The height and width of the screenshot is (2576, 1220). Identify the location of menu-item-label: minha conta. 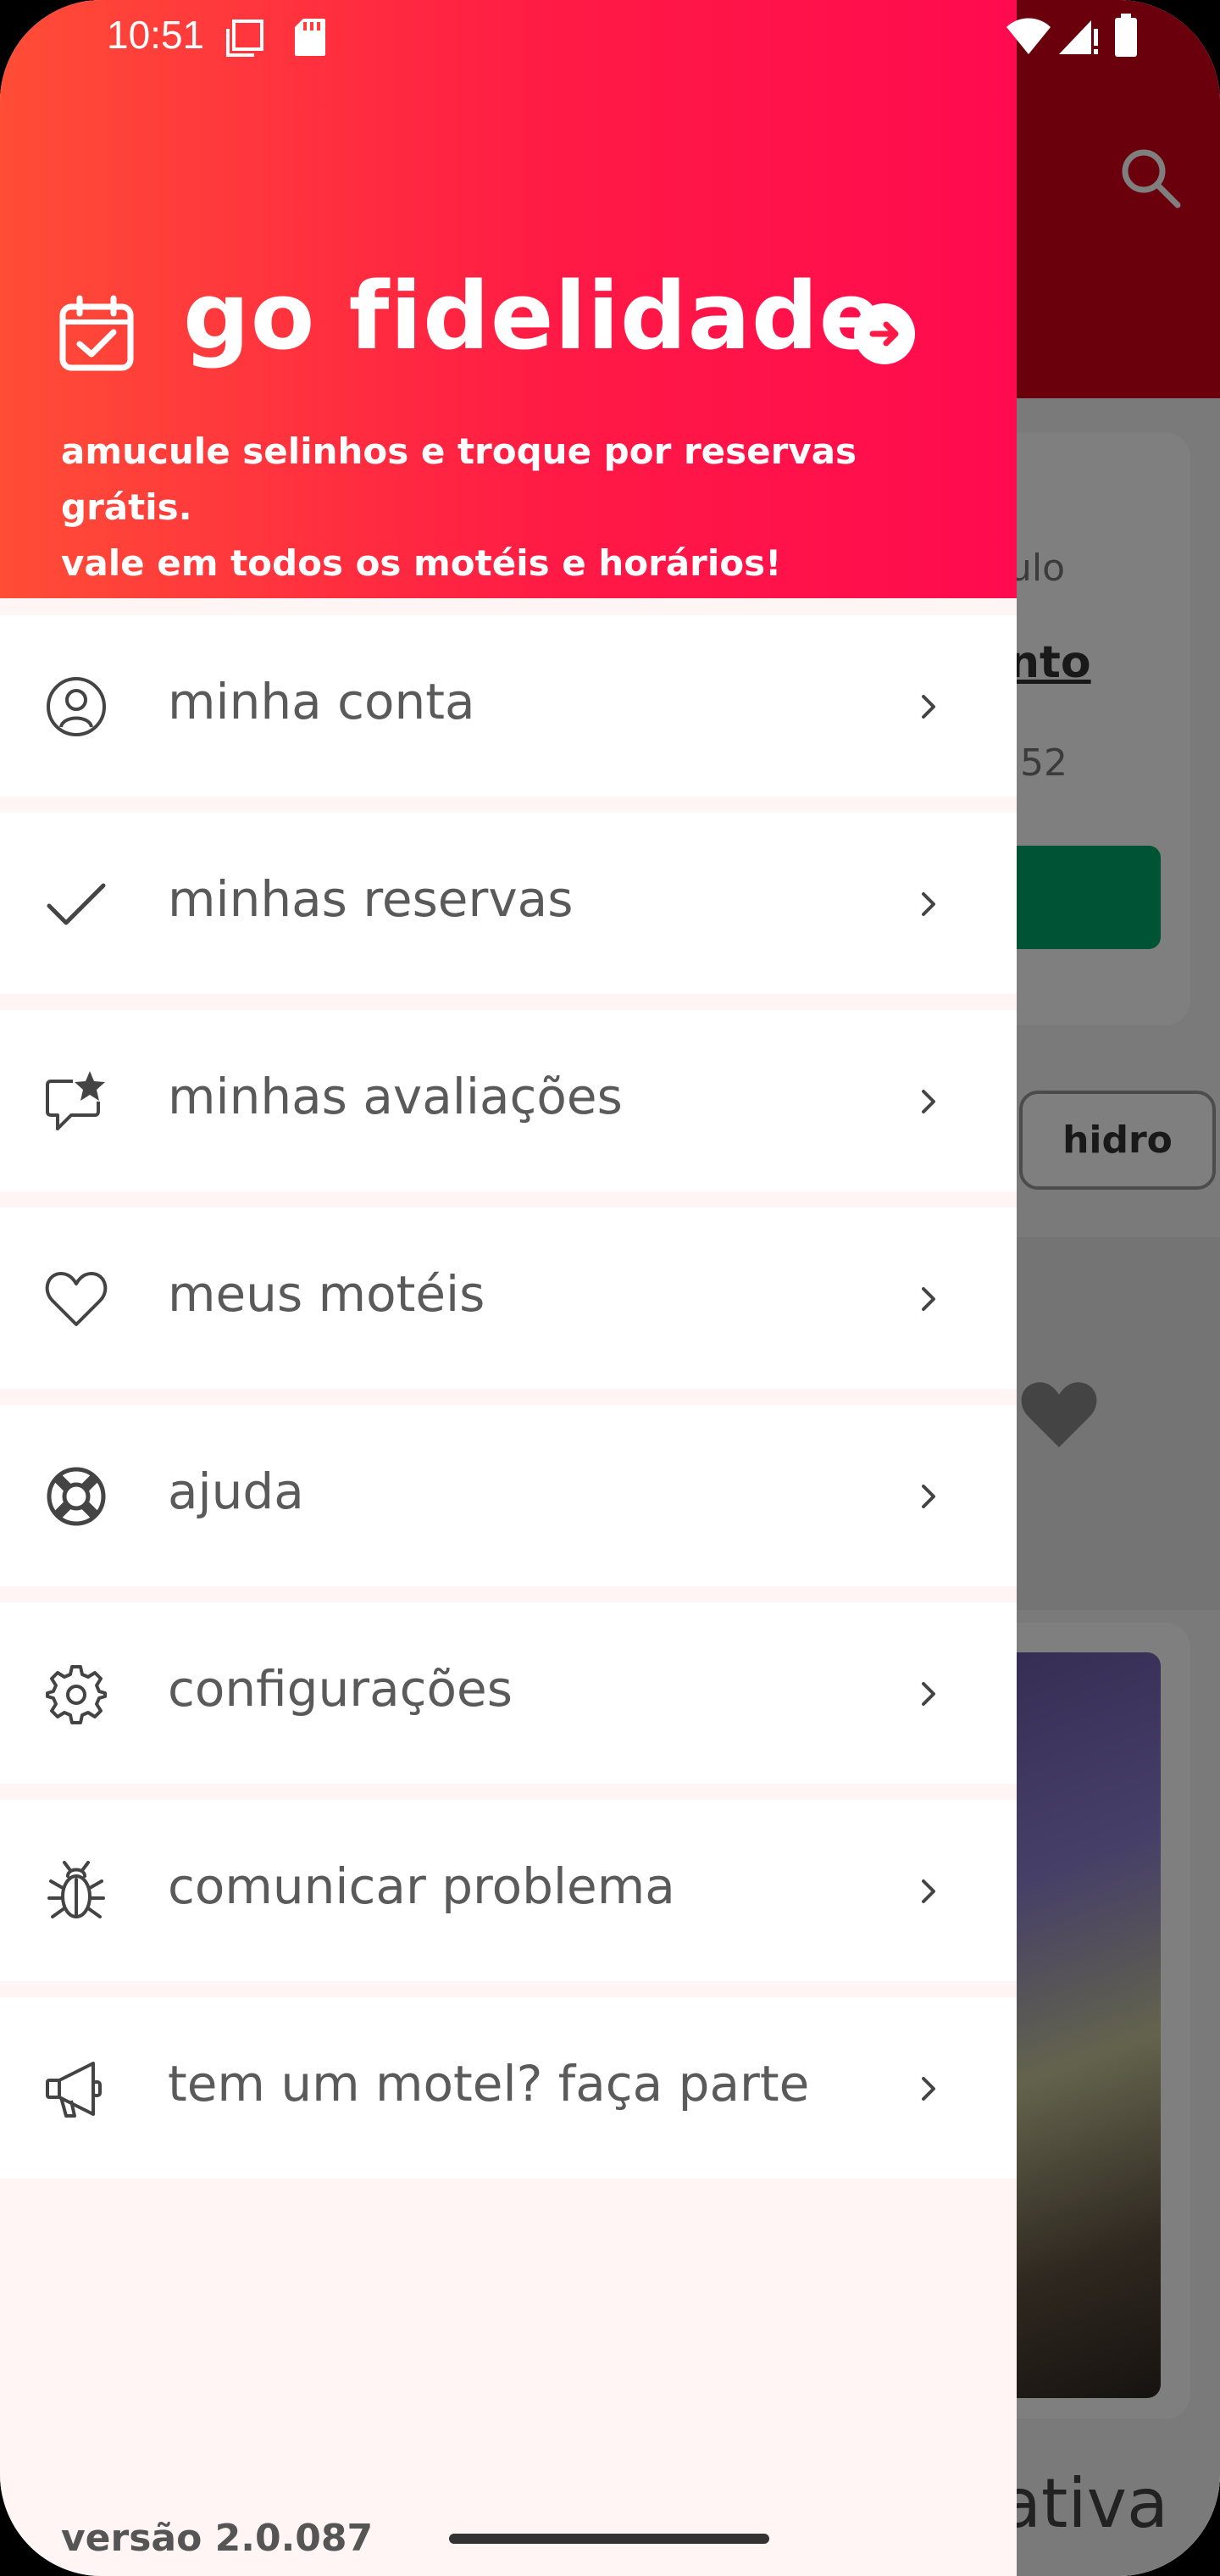
(321, 701).